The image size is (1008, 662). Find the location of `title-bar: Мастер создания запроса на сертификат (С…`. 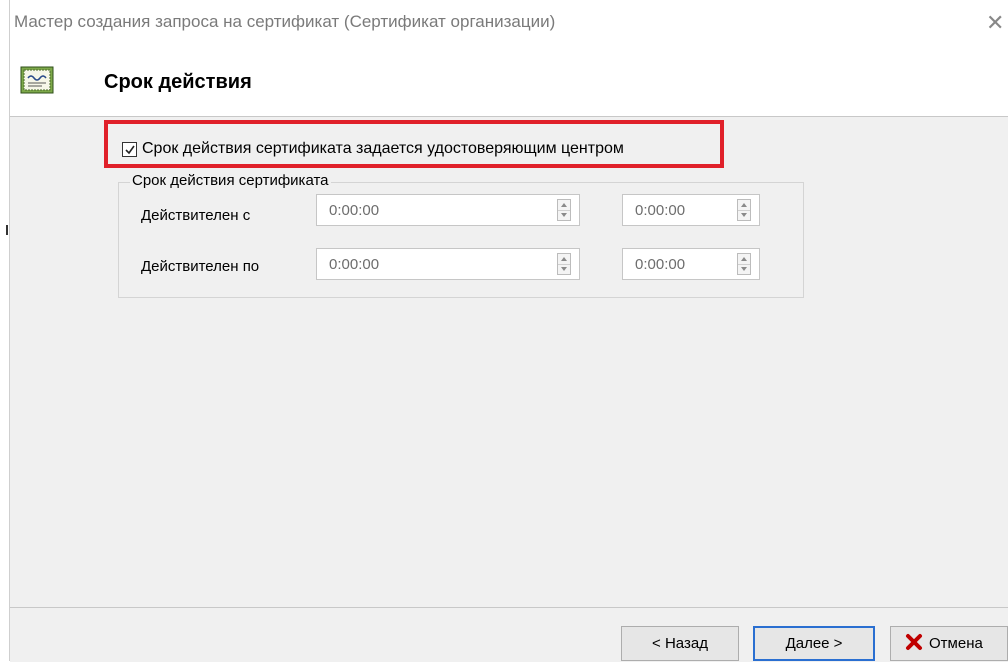

title-bar: Мастер создания запроса на сертификат (С… is located at coordinates (509, 25).